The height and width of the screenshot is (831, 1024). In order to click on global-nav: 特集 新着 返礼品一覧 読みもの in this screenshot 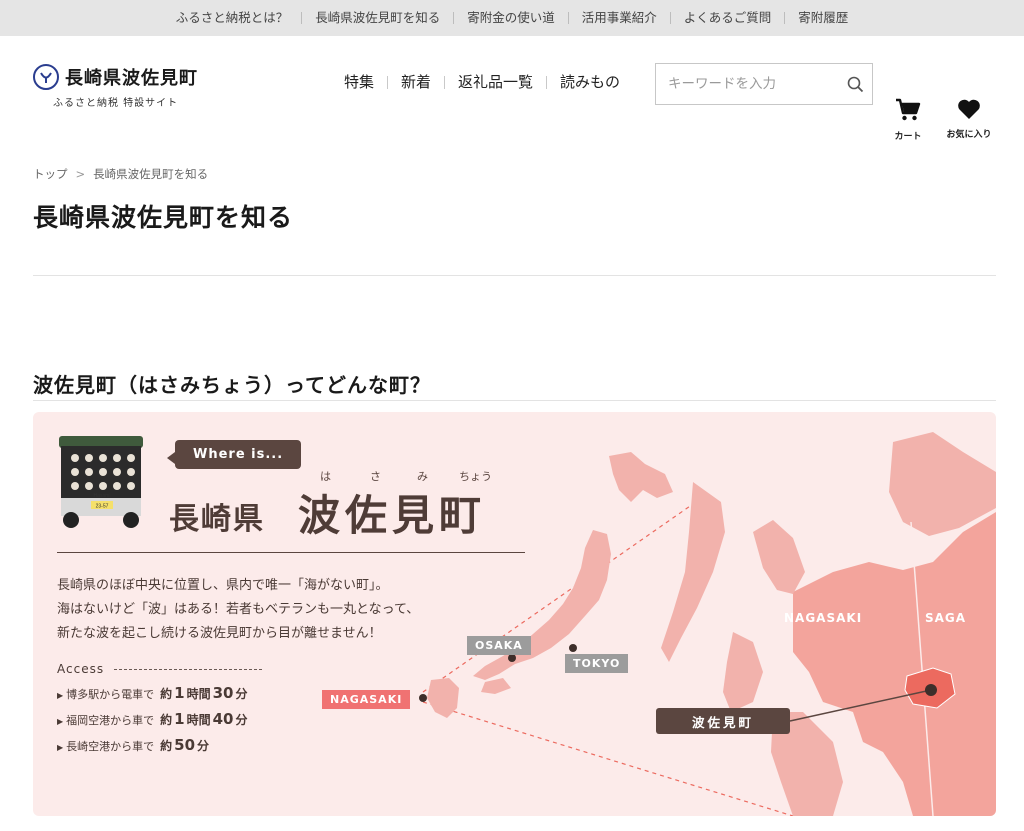, I will do `click(488, 82)`.